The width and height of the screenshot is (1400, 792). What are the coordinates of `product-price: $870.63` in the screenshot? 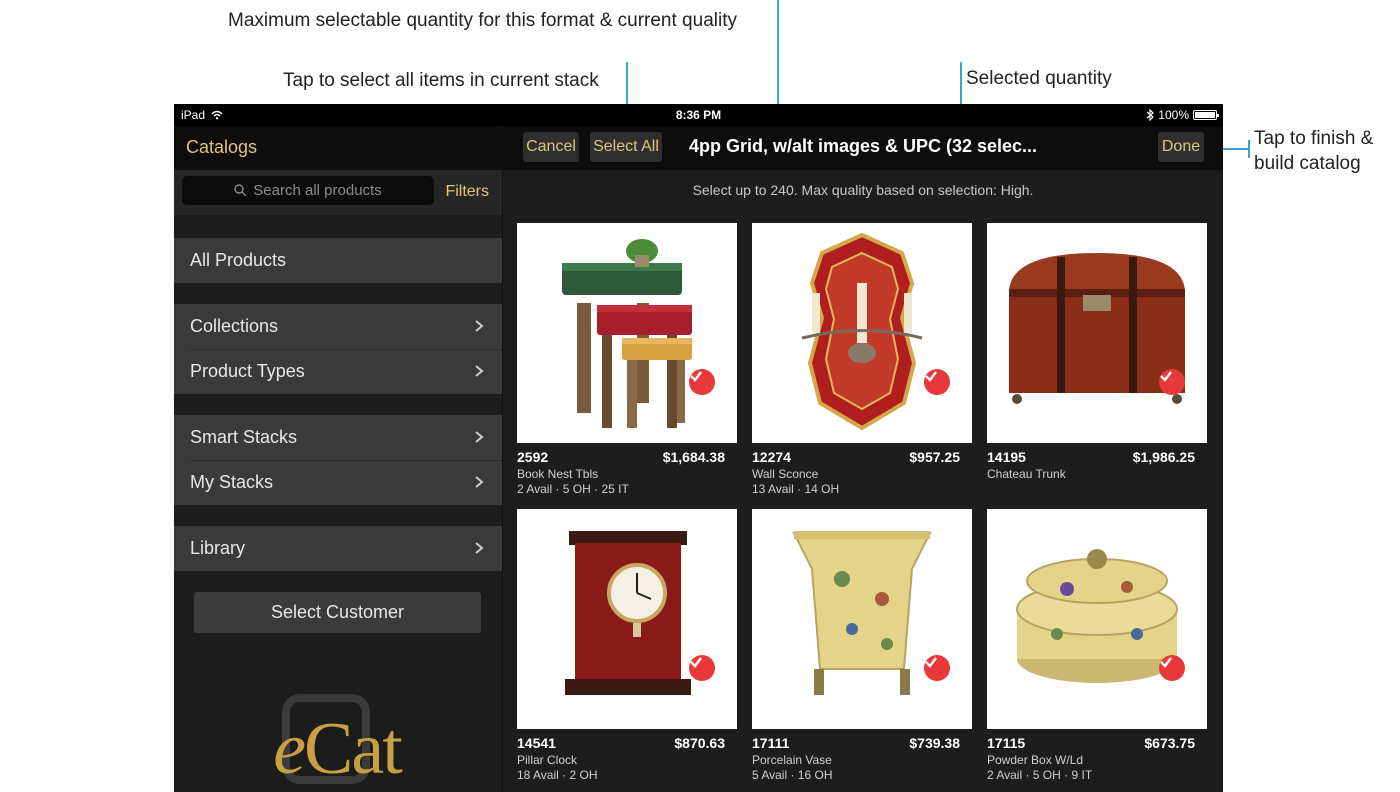 It's located at (699, 743).